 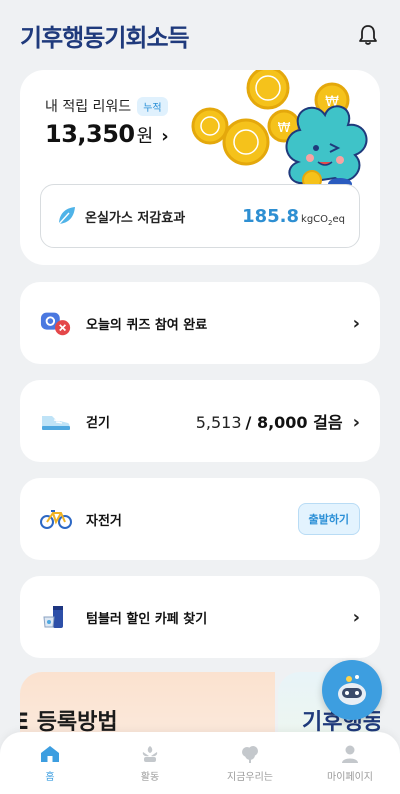 What do you see at coordinates (50, 763) in the screenshot?
I see `tab-home: 홈` at bounding box center [50, 763].